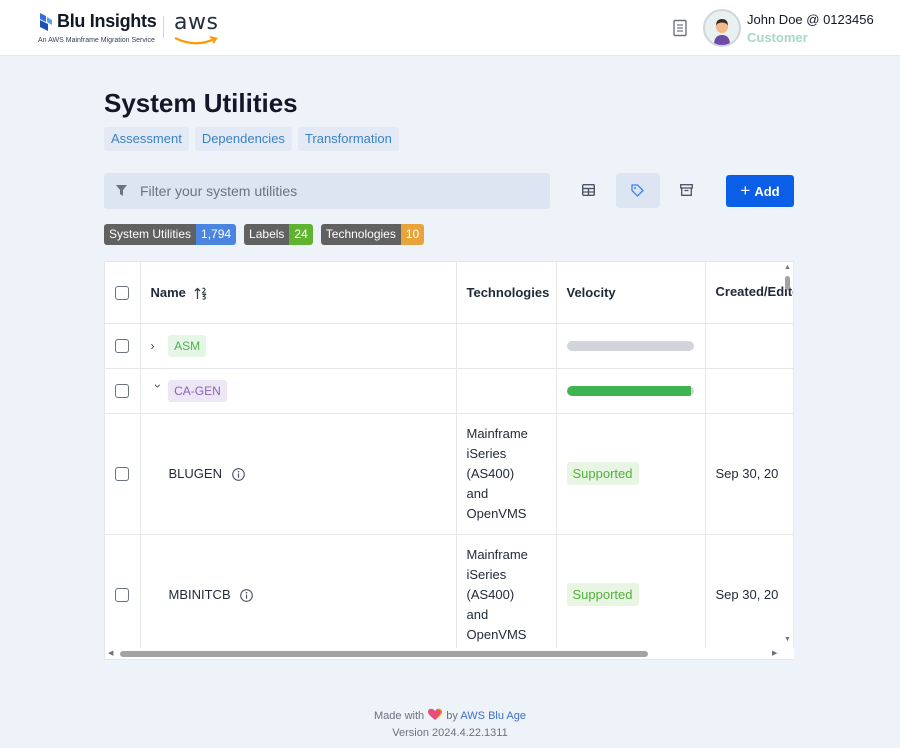 The image size is (900, 748). What do you see at coordinates (787, 267) in the screenshot?
I see `scroll-up-icon: ▲` at bounding box center [787, 267].